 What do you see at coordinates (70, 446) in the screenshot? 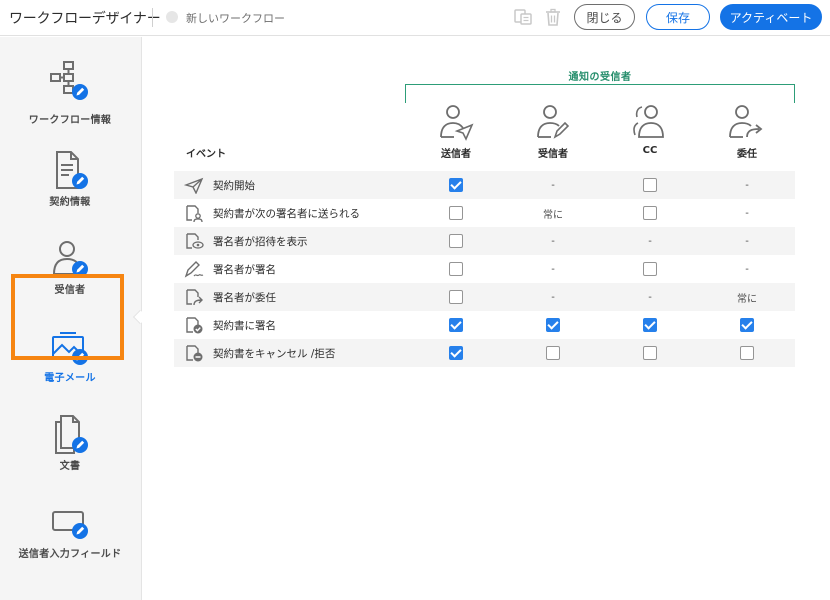
I see `sidebar-item-documents: 文書` at bounding box center [70, 446].